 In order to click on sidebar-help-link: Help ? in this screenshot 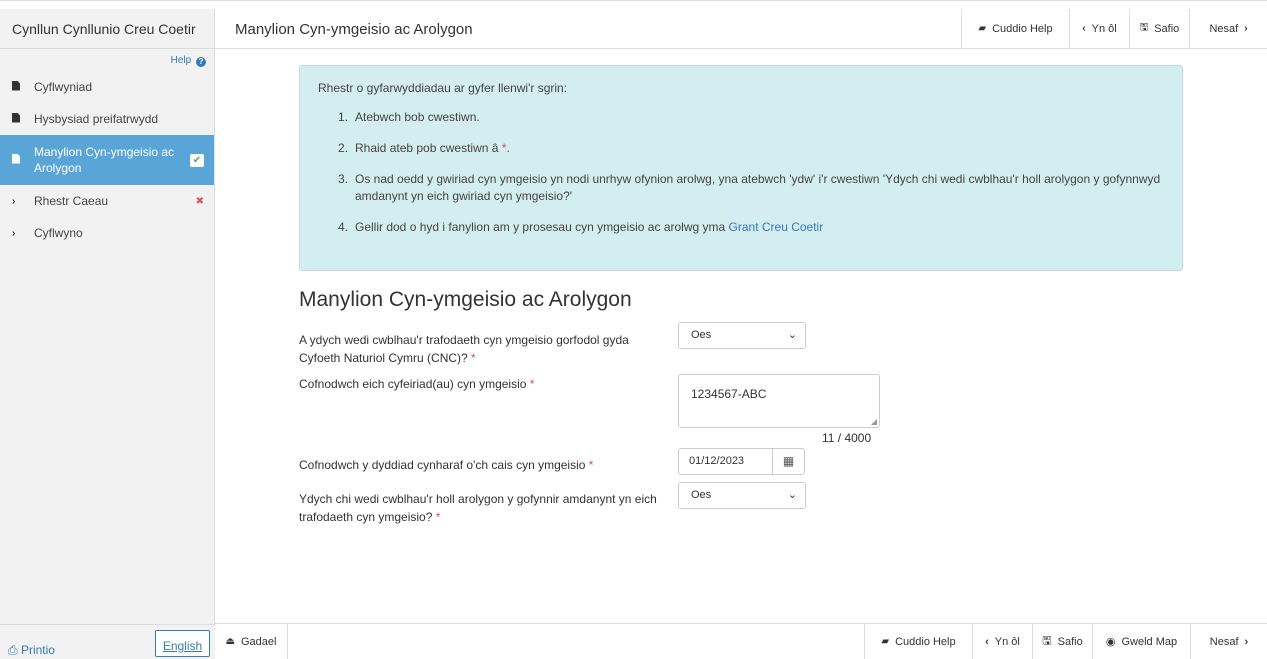, I will do `click(107, 60)`.